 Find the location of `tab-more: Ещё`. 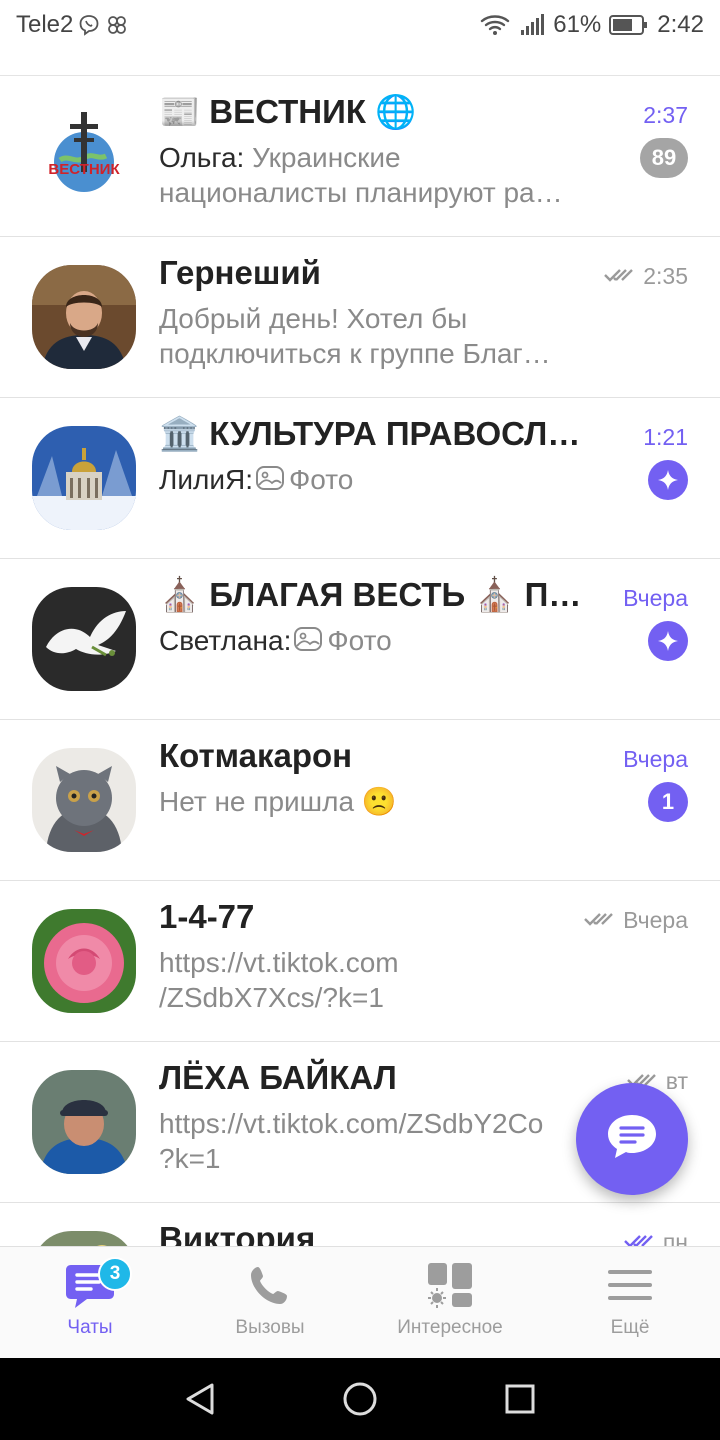

tab-more: Ещё is located at coordinates (630, 1303).